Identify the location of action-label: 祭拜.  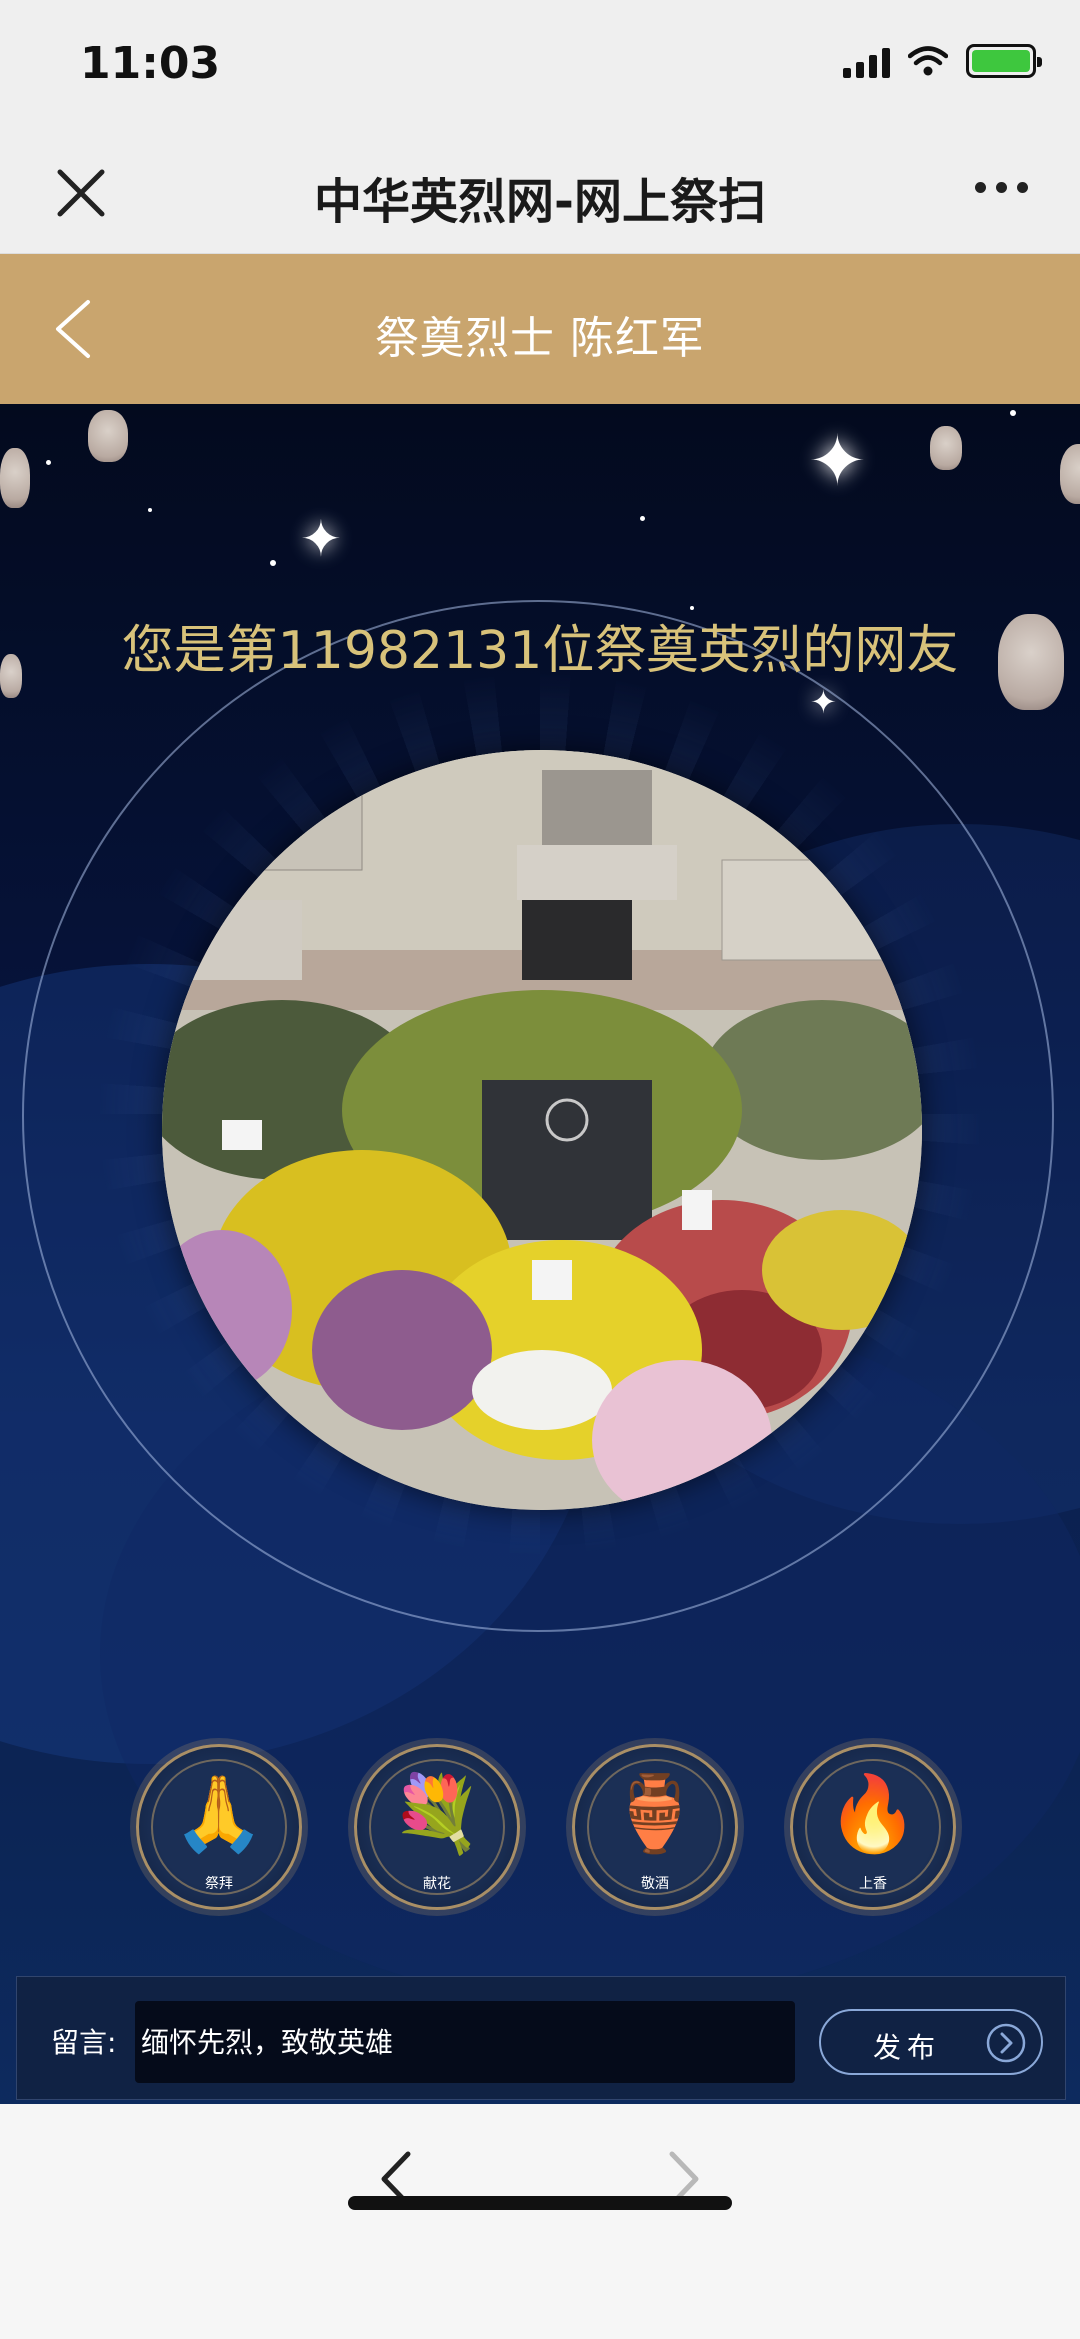
(219, 1884).